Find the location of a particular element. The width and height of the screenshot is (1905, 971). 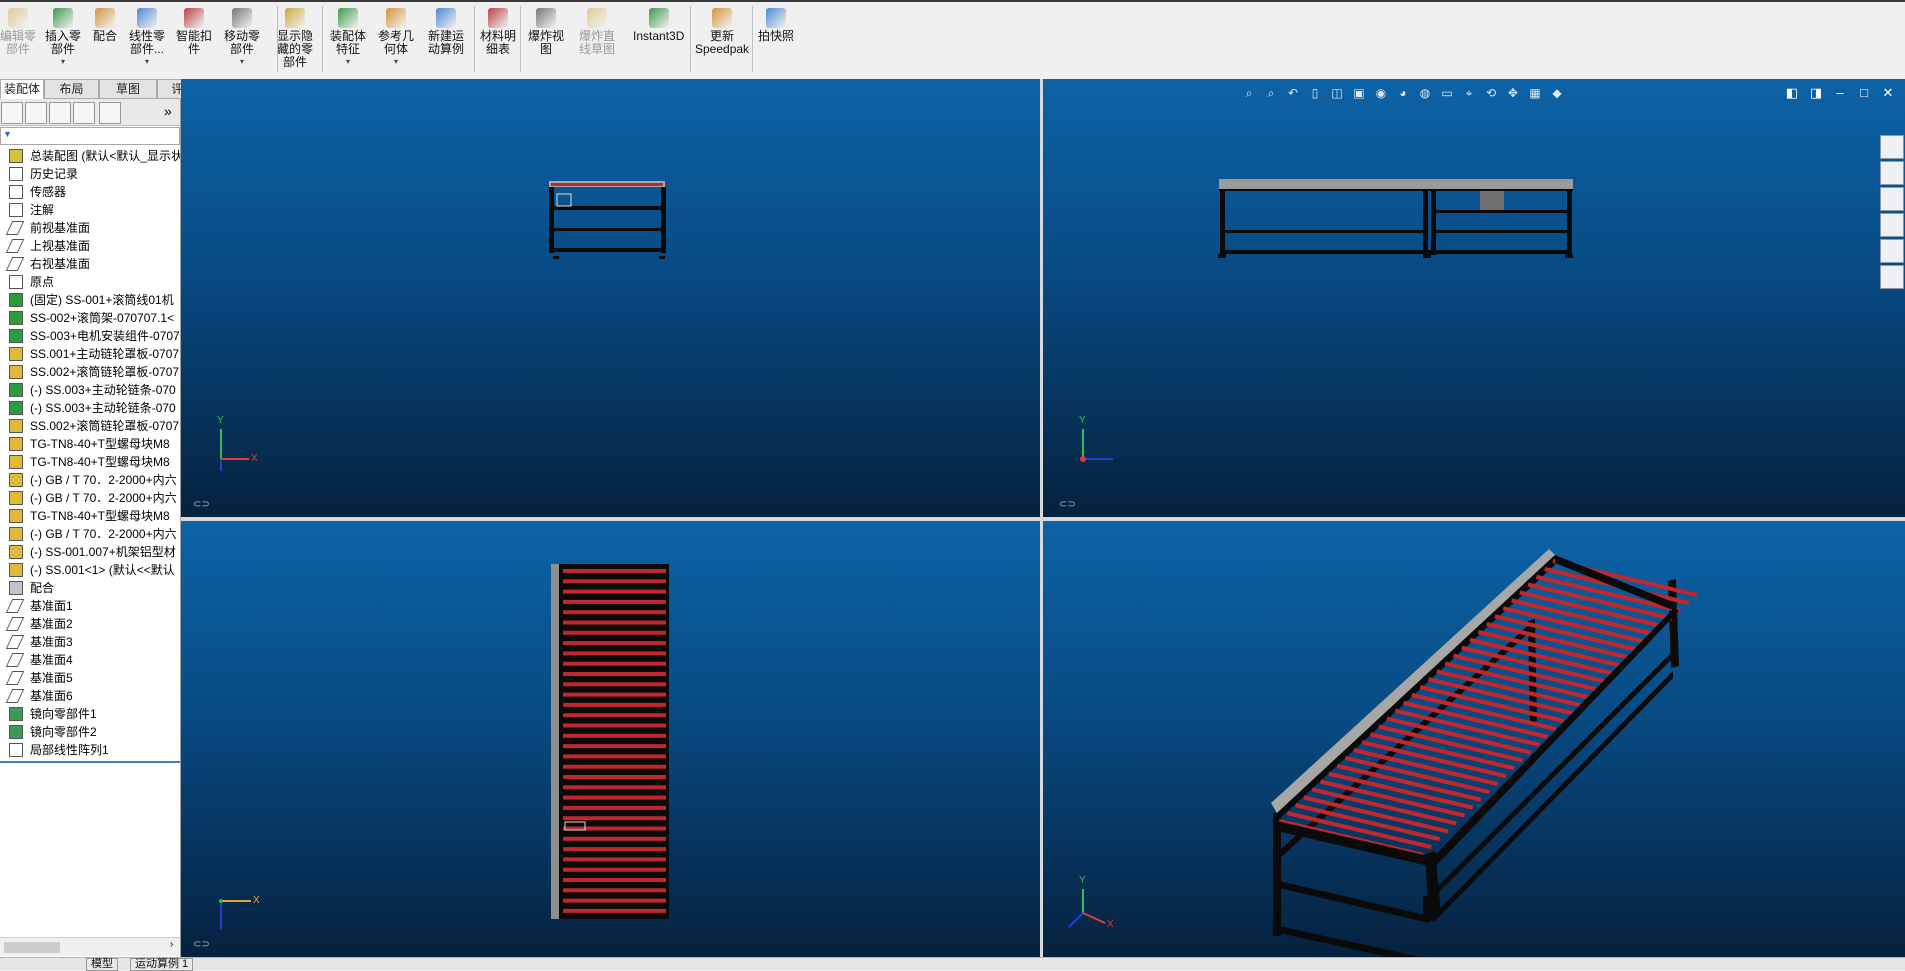

apply-scene-icon: ◍ is located at coordinates (1425, 93).